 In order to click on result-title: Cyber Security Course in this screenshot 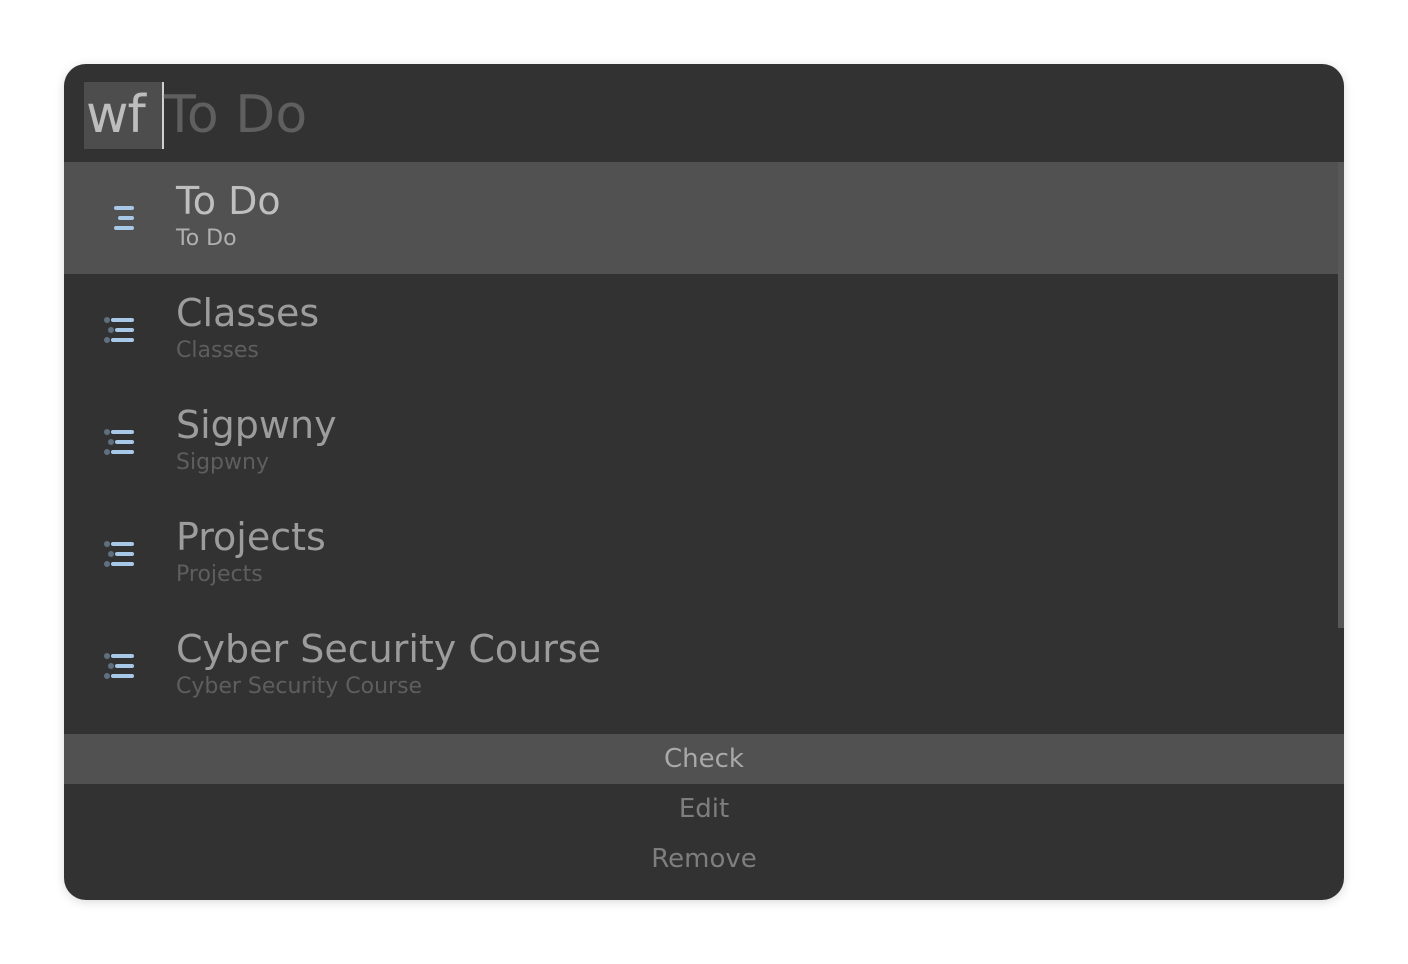, I will do `click(389, 649)`.